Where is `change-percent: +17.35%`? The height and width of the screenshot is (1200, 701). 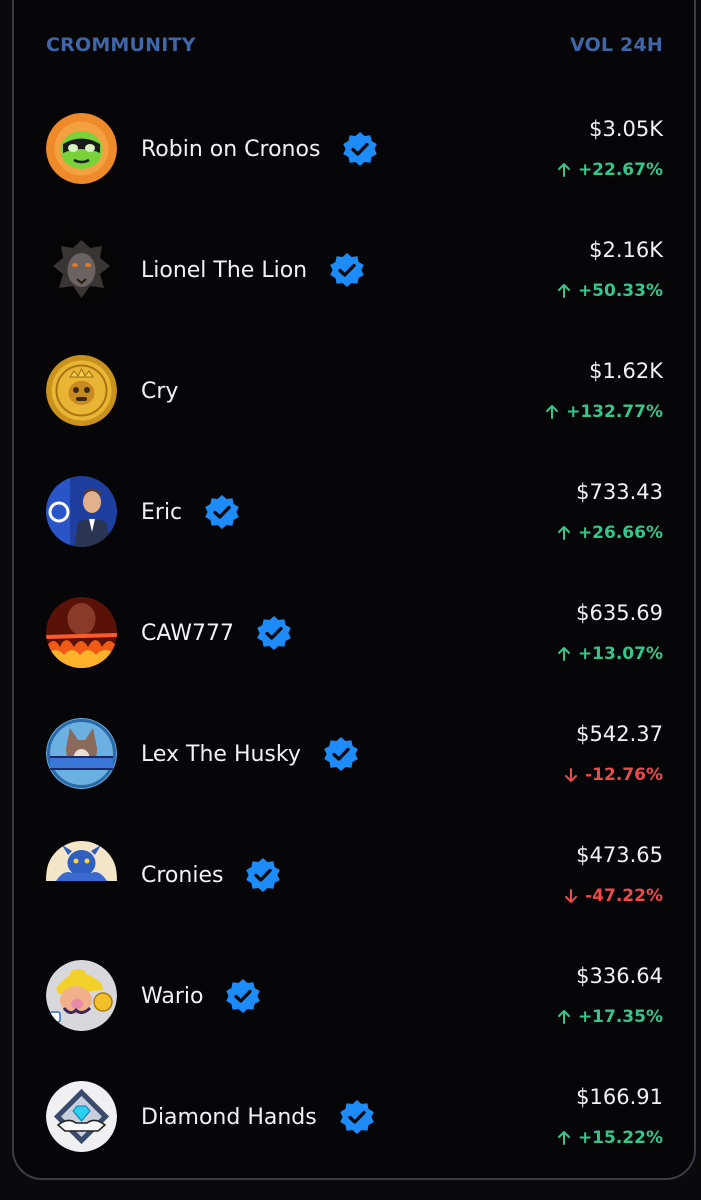
change-percent: +17.35% is located at coordinates (620, 1017).